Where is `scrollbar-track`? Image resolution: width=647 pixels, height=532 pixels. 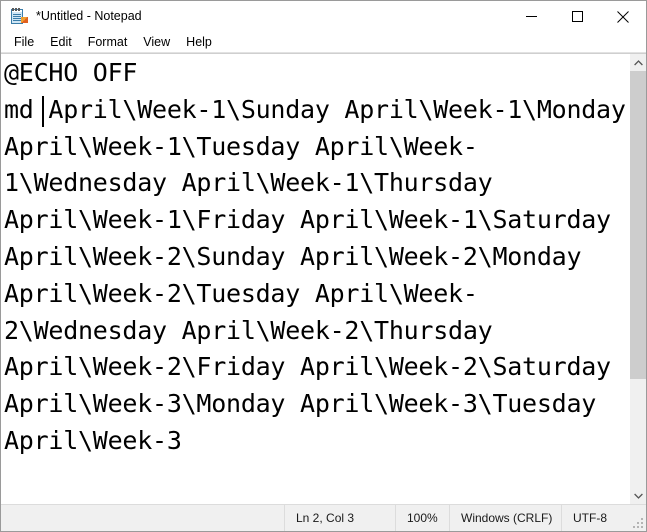 scrollbar-track is located at coordinates (638, 279).